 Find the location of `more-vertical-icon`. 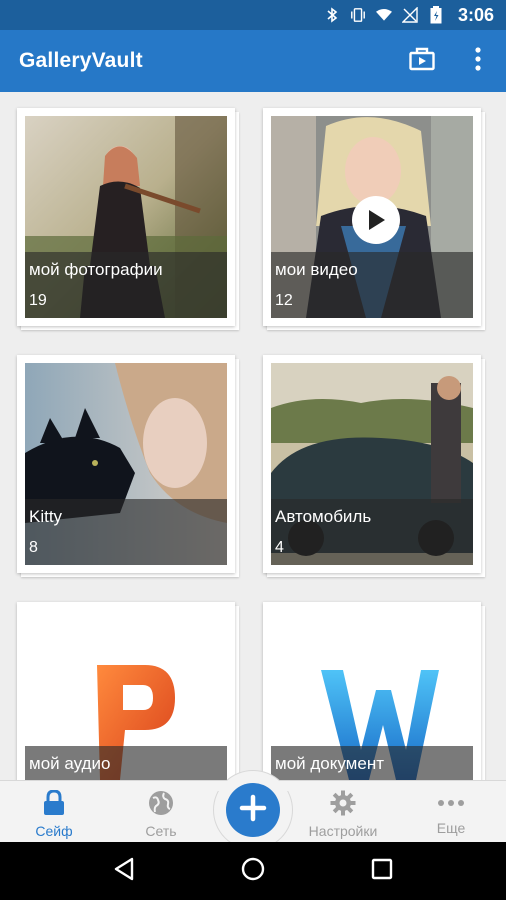

more-vertical-icon is located at coordinates (478, 61).